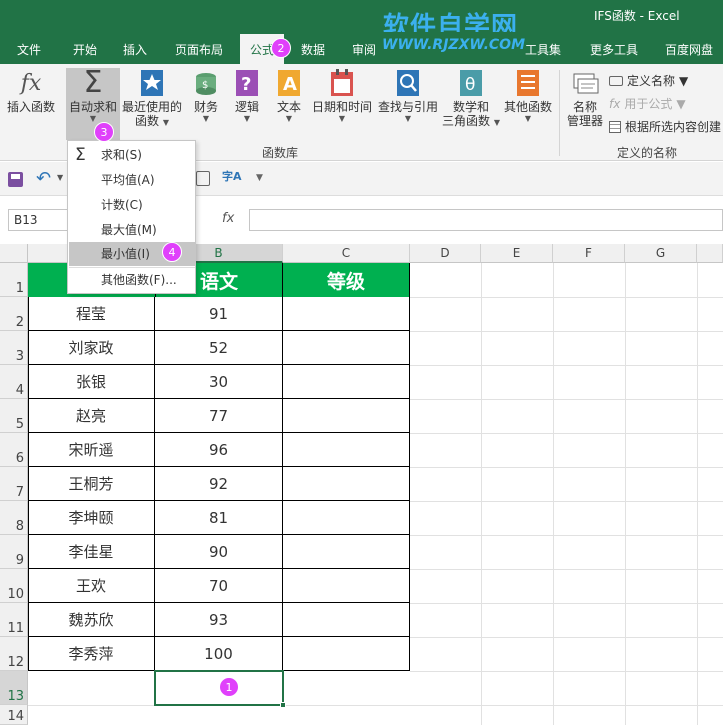 The height and width of the screenshot is (725, 723). Describe the element at coordinates (585, 98) in the screenshot. I see `name-manager-button: 名称 管理器` at that location.